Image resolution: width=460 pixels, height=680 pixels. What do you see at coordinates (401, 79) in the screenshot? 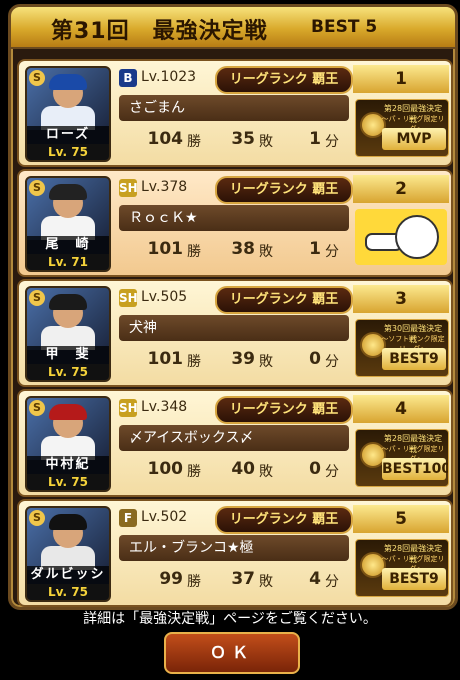
I see `rank-number: 1` at bounding box center [401, 79].